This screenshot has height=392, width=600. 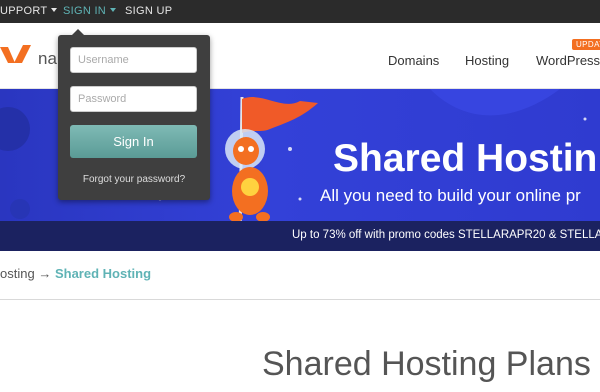 I want to click on breadcrumb-current: Shared Hosting, so click(x=103, y=273).